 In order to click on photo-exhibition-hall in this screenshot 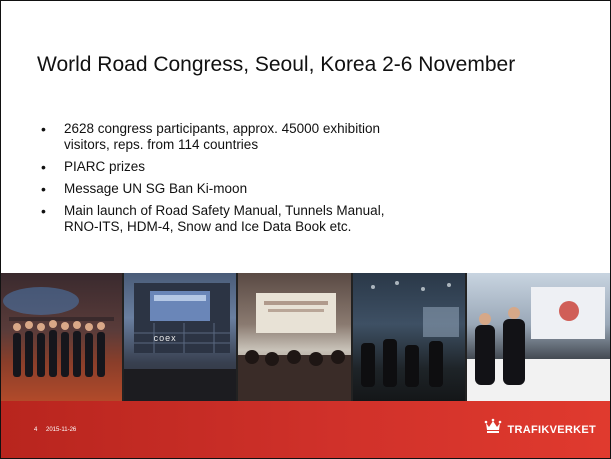, I will do `click(409, 337)`.